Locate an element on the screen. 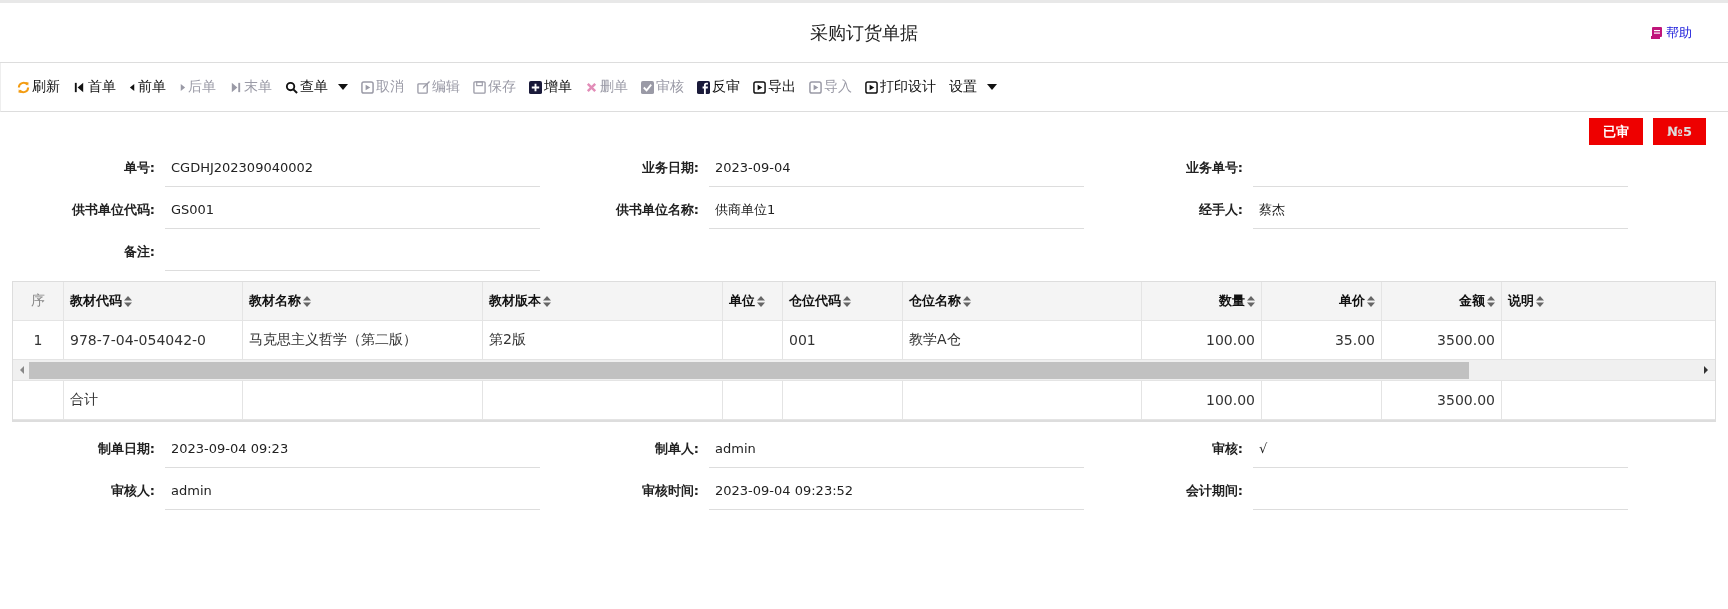 The width and height of the screenshot is (1728, 609). column-header: 金额 is located at coordinates (1477, 301).